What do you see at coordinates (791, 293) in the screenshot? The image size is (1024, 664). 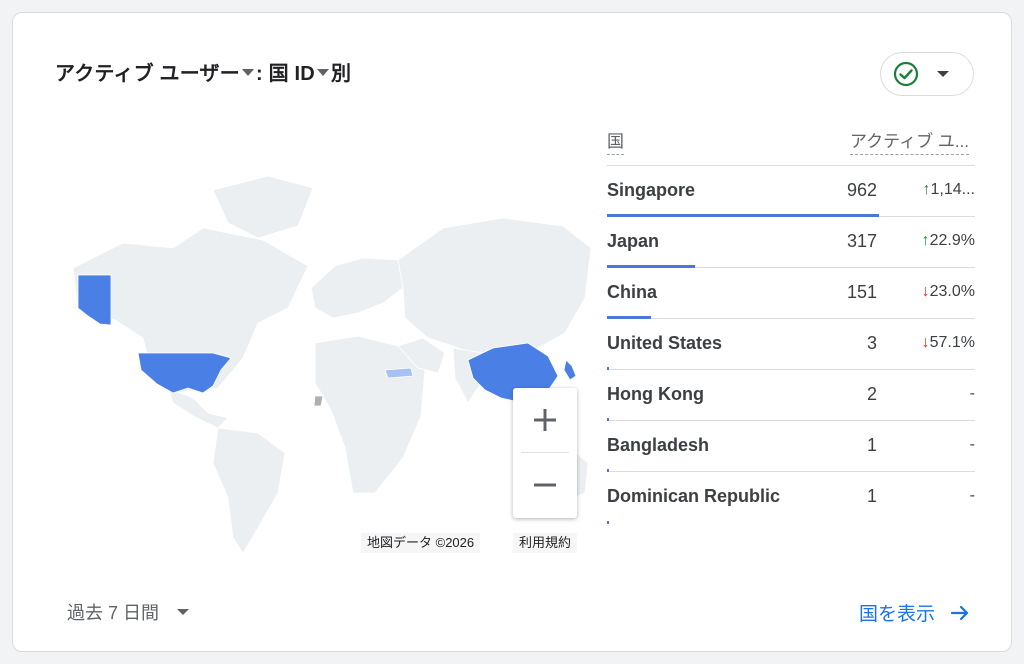 I see `table-row: China 151 ↓23.0%` at bounding box center [791, 293].